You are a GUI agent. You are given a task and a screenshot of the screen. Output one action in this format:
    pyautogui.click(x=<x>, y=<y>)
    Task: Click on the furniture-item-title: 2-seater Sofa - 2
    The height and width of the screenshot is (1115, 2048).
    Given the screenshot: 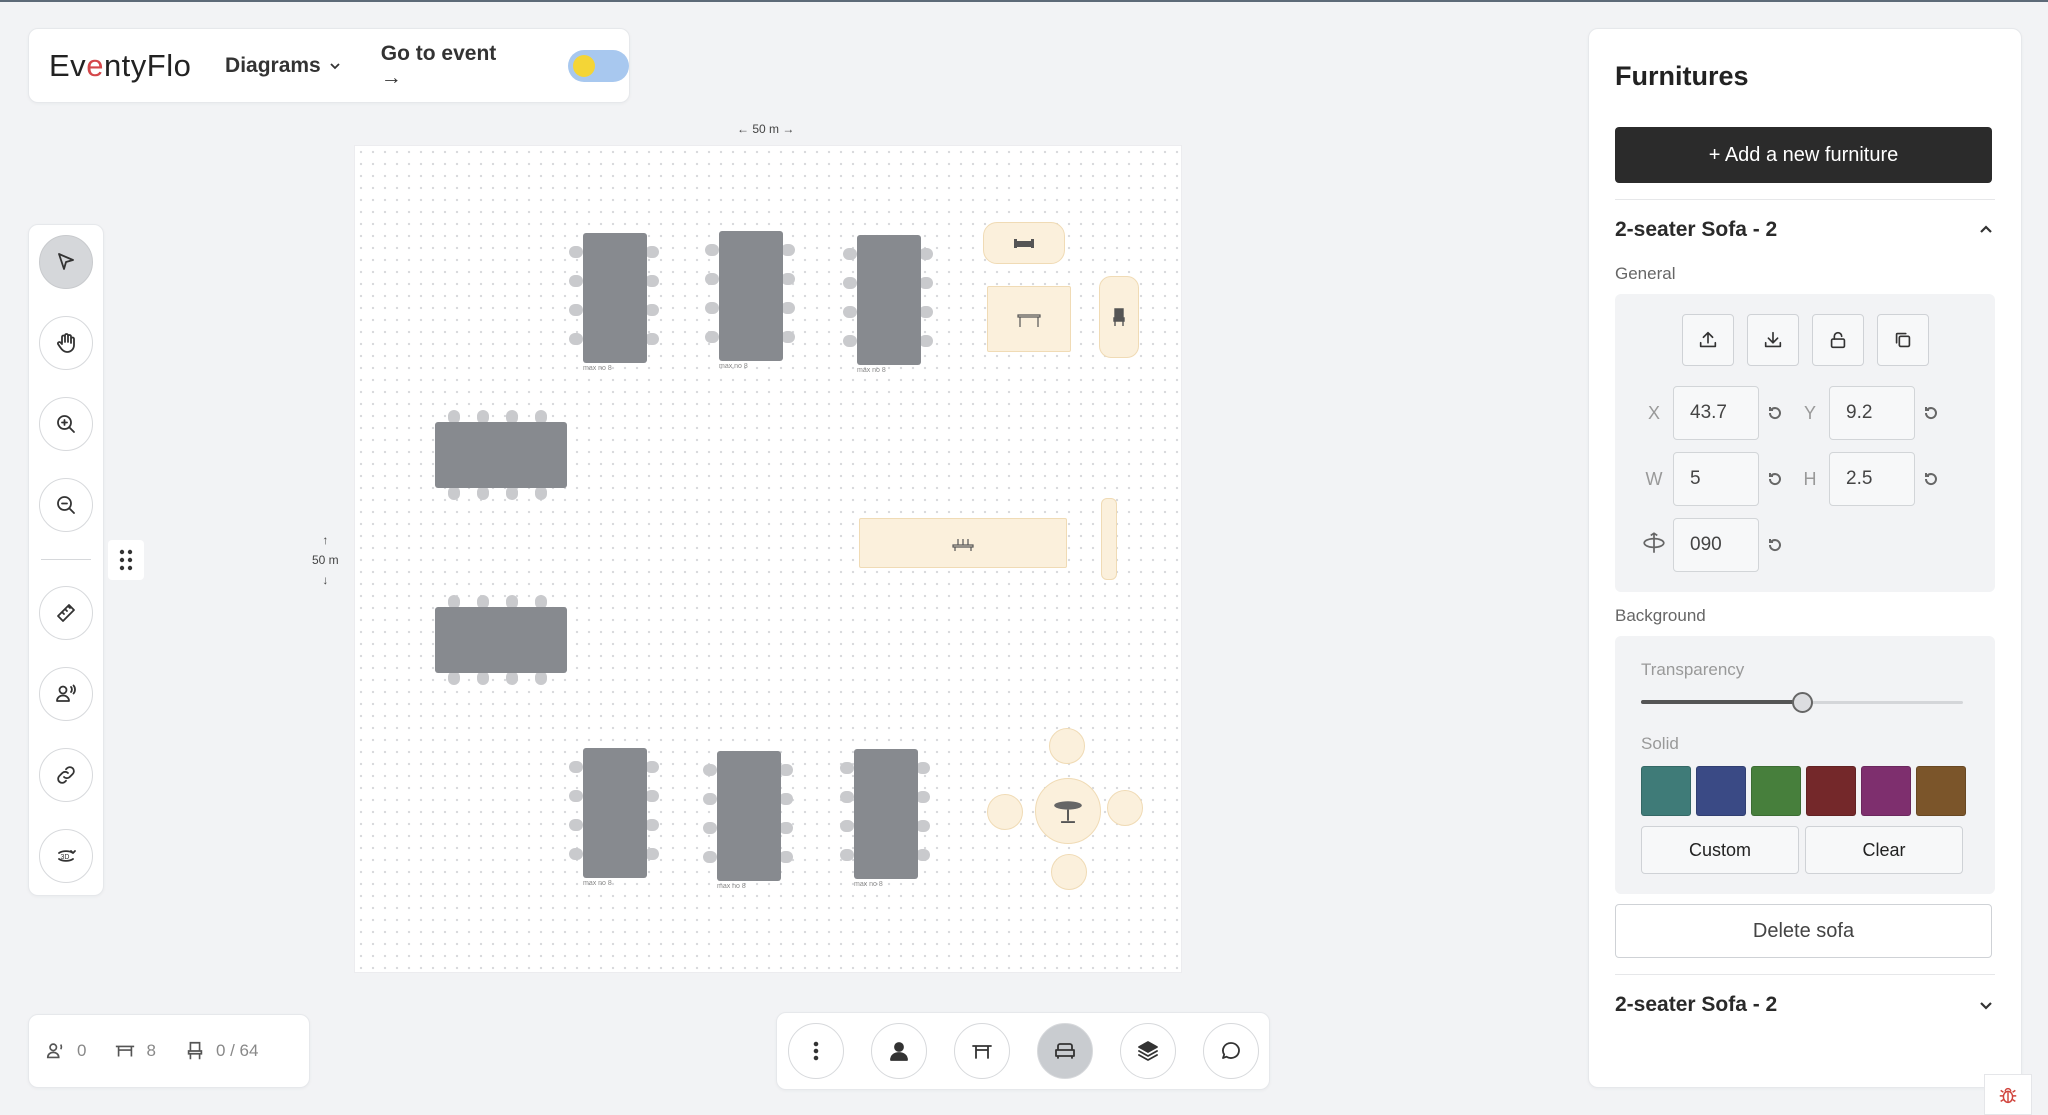 What is the action you would take?
    pyautogui.click(x=1696, y=229)
    